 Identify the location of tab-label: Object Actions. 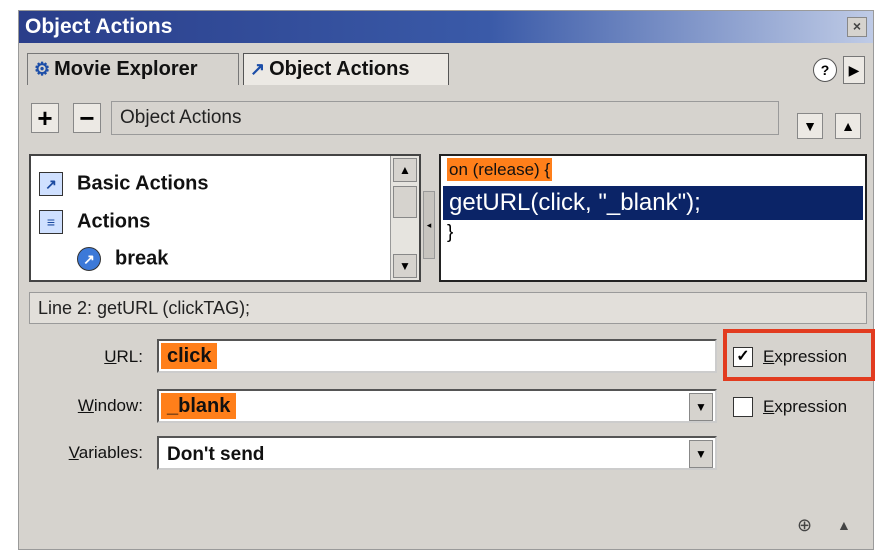
(339, 69).